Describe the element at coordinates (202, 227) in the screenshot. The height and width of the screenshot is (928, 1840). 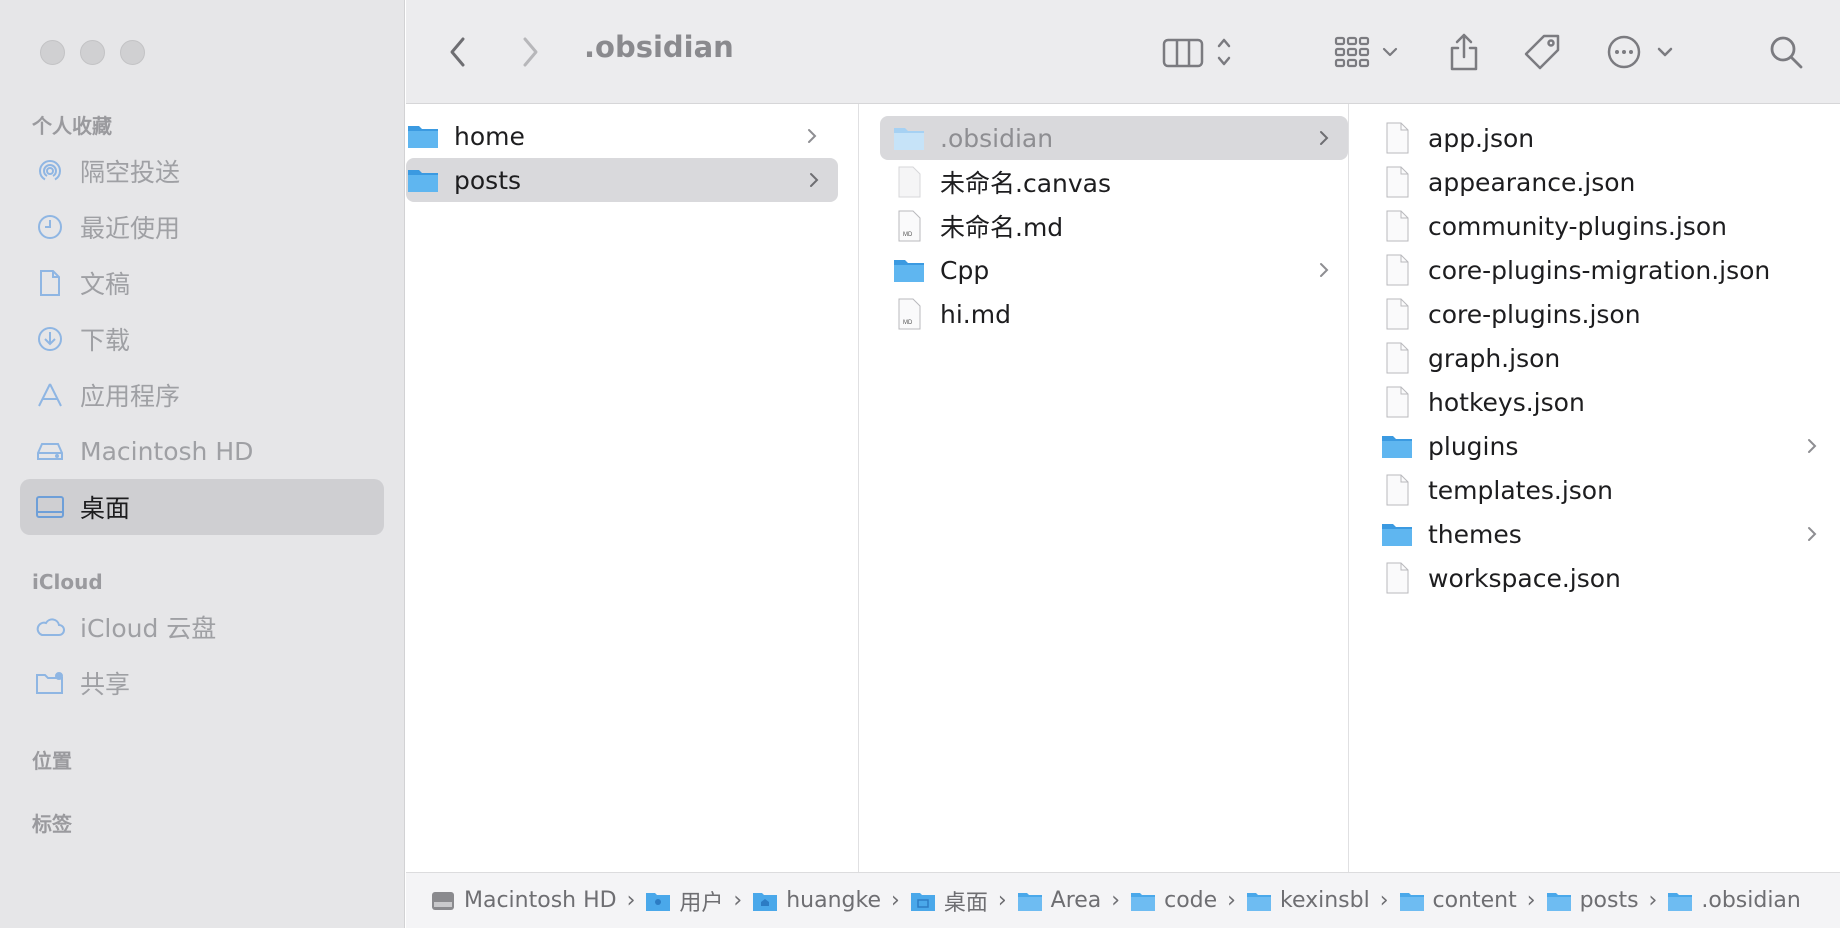
I see `sidebar-item-recents: 最近使用` at that location.